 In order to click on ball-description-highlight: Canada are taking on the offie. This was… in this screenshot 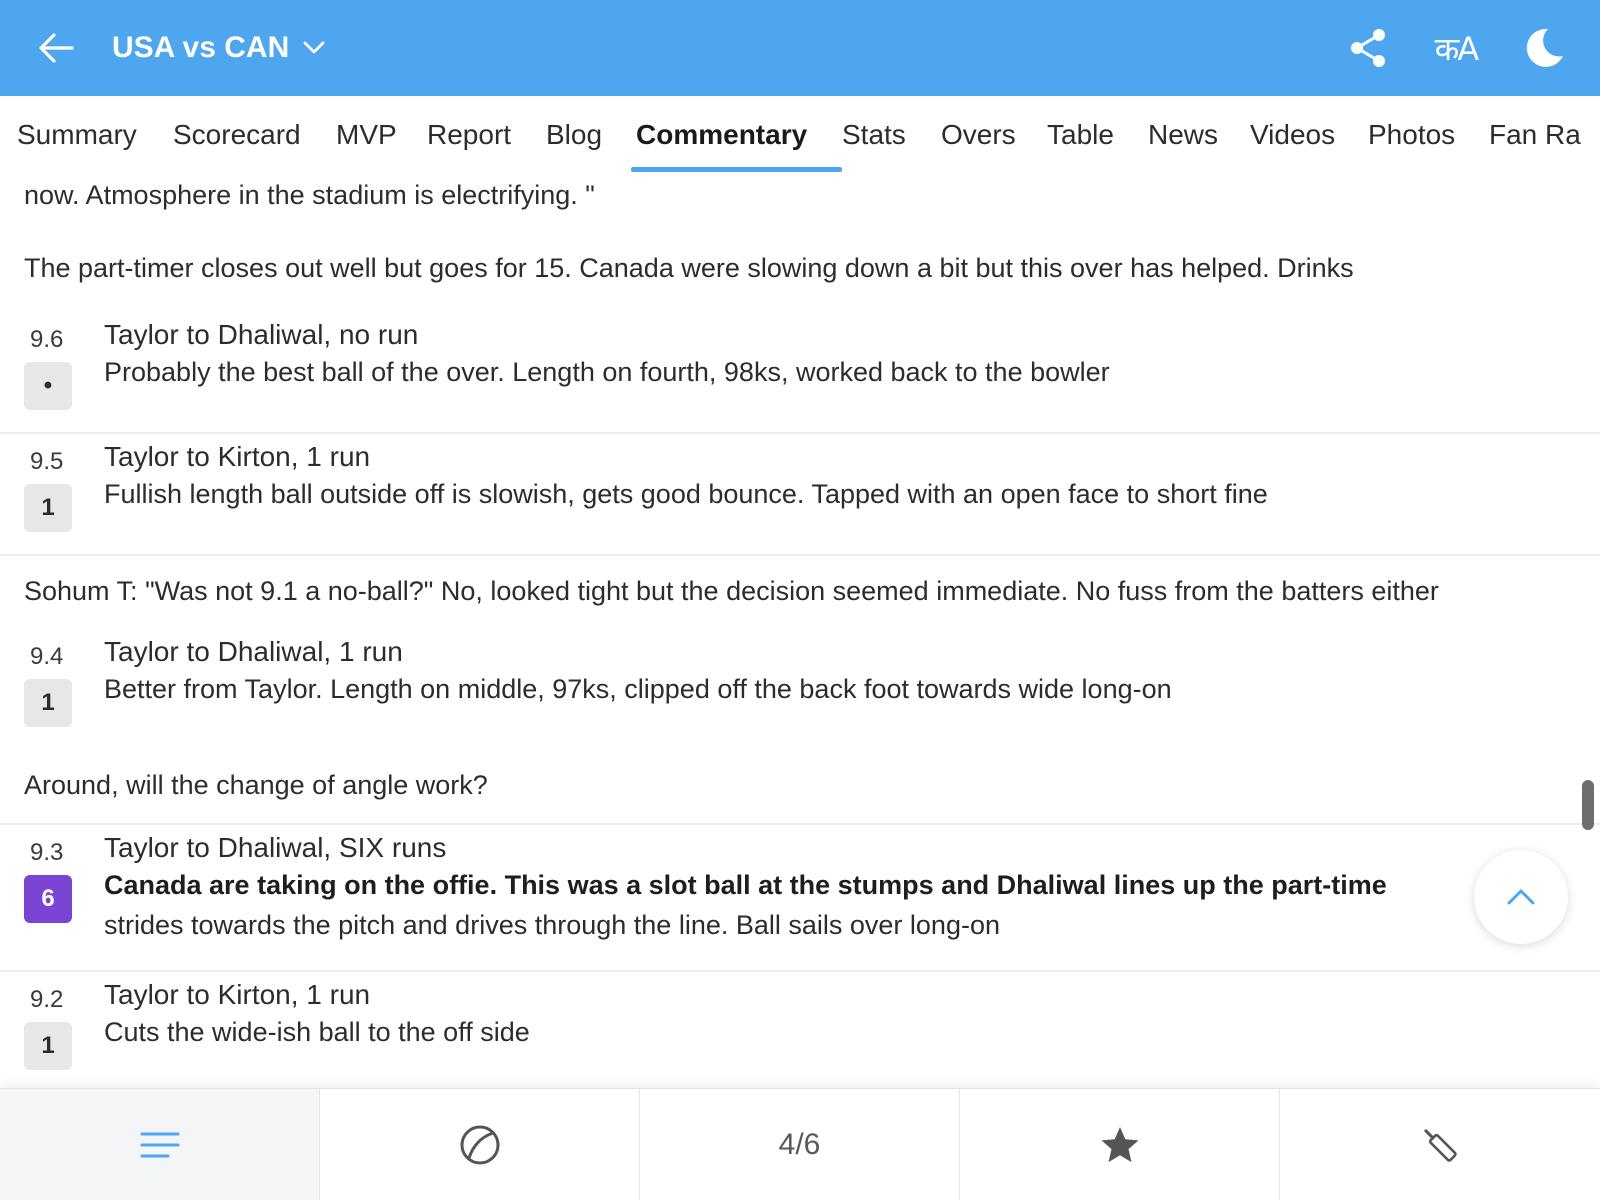, I will do `click(745, 885)`.